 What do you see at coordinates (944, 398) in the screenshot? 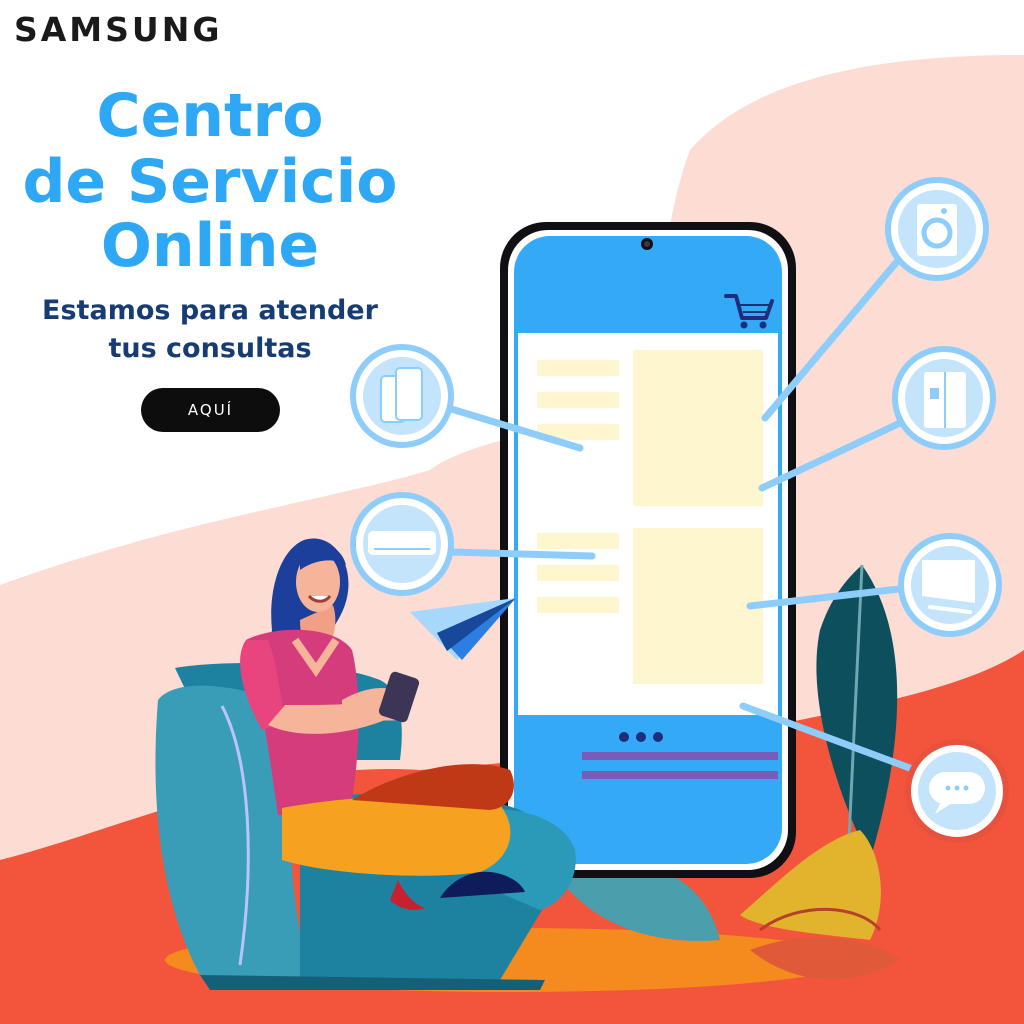
I see `refrigerator-icon` at bounding box center [944, 398].